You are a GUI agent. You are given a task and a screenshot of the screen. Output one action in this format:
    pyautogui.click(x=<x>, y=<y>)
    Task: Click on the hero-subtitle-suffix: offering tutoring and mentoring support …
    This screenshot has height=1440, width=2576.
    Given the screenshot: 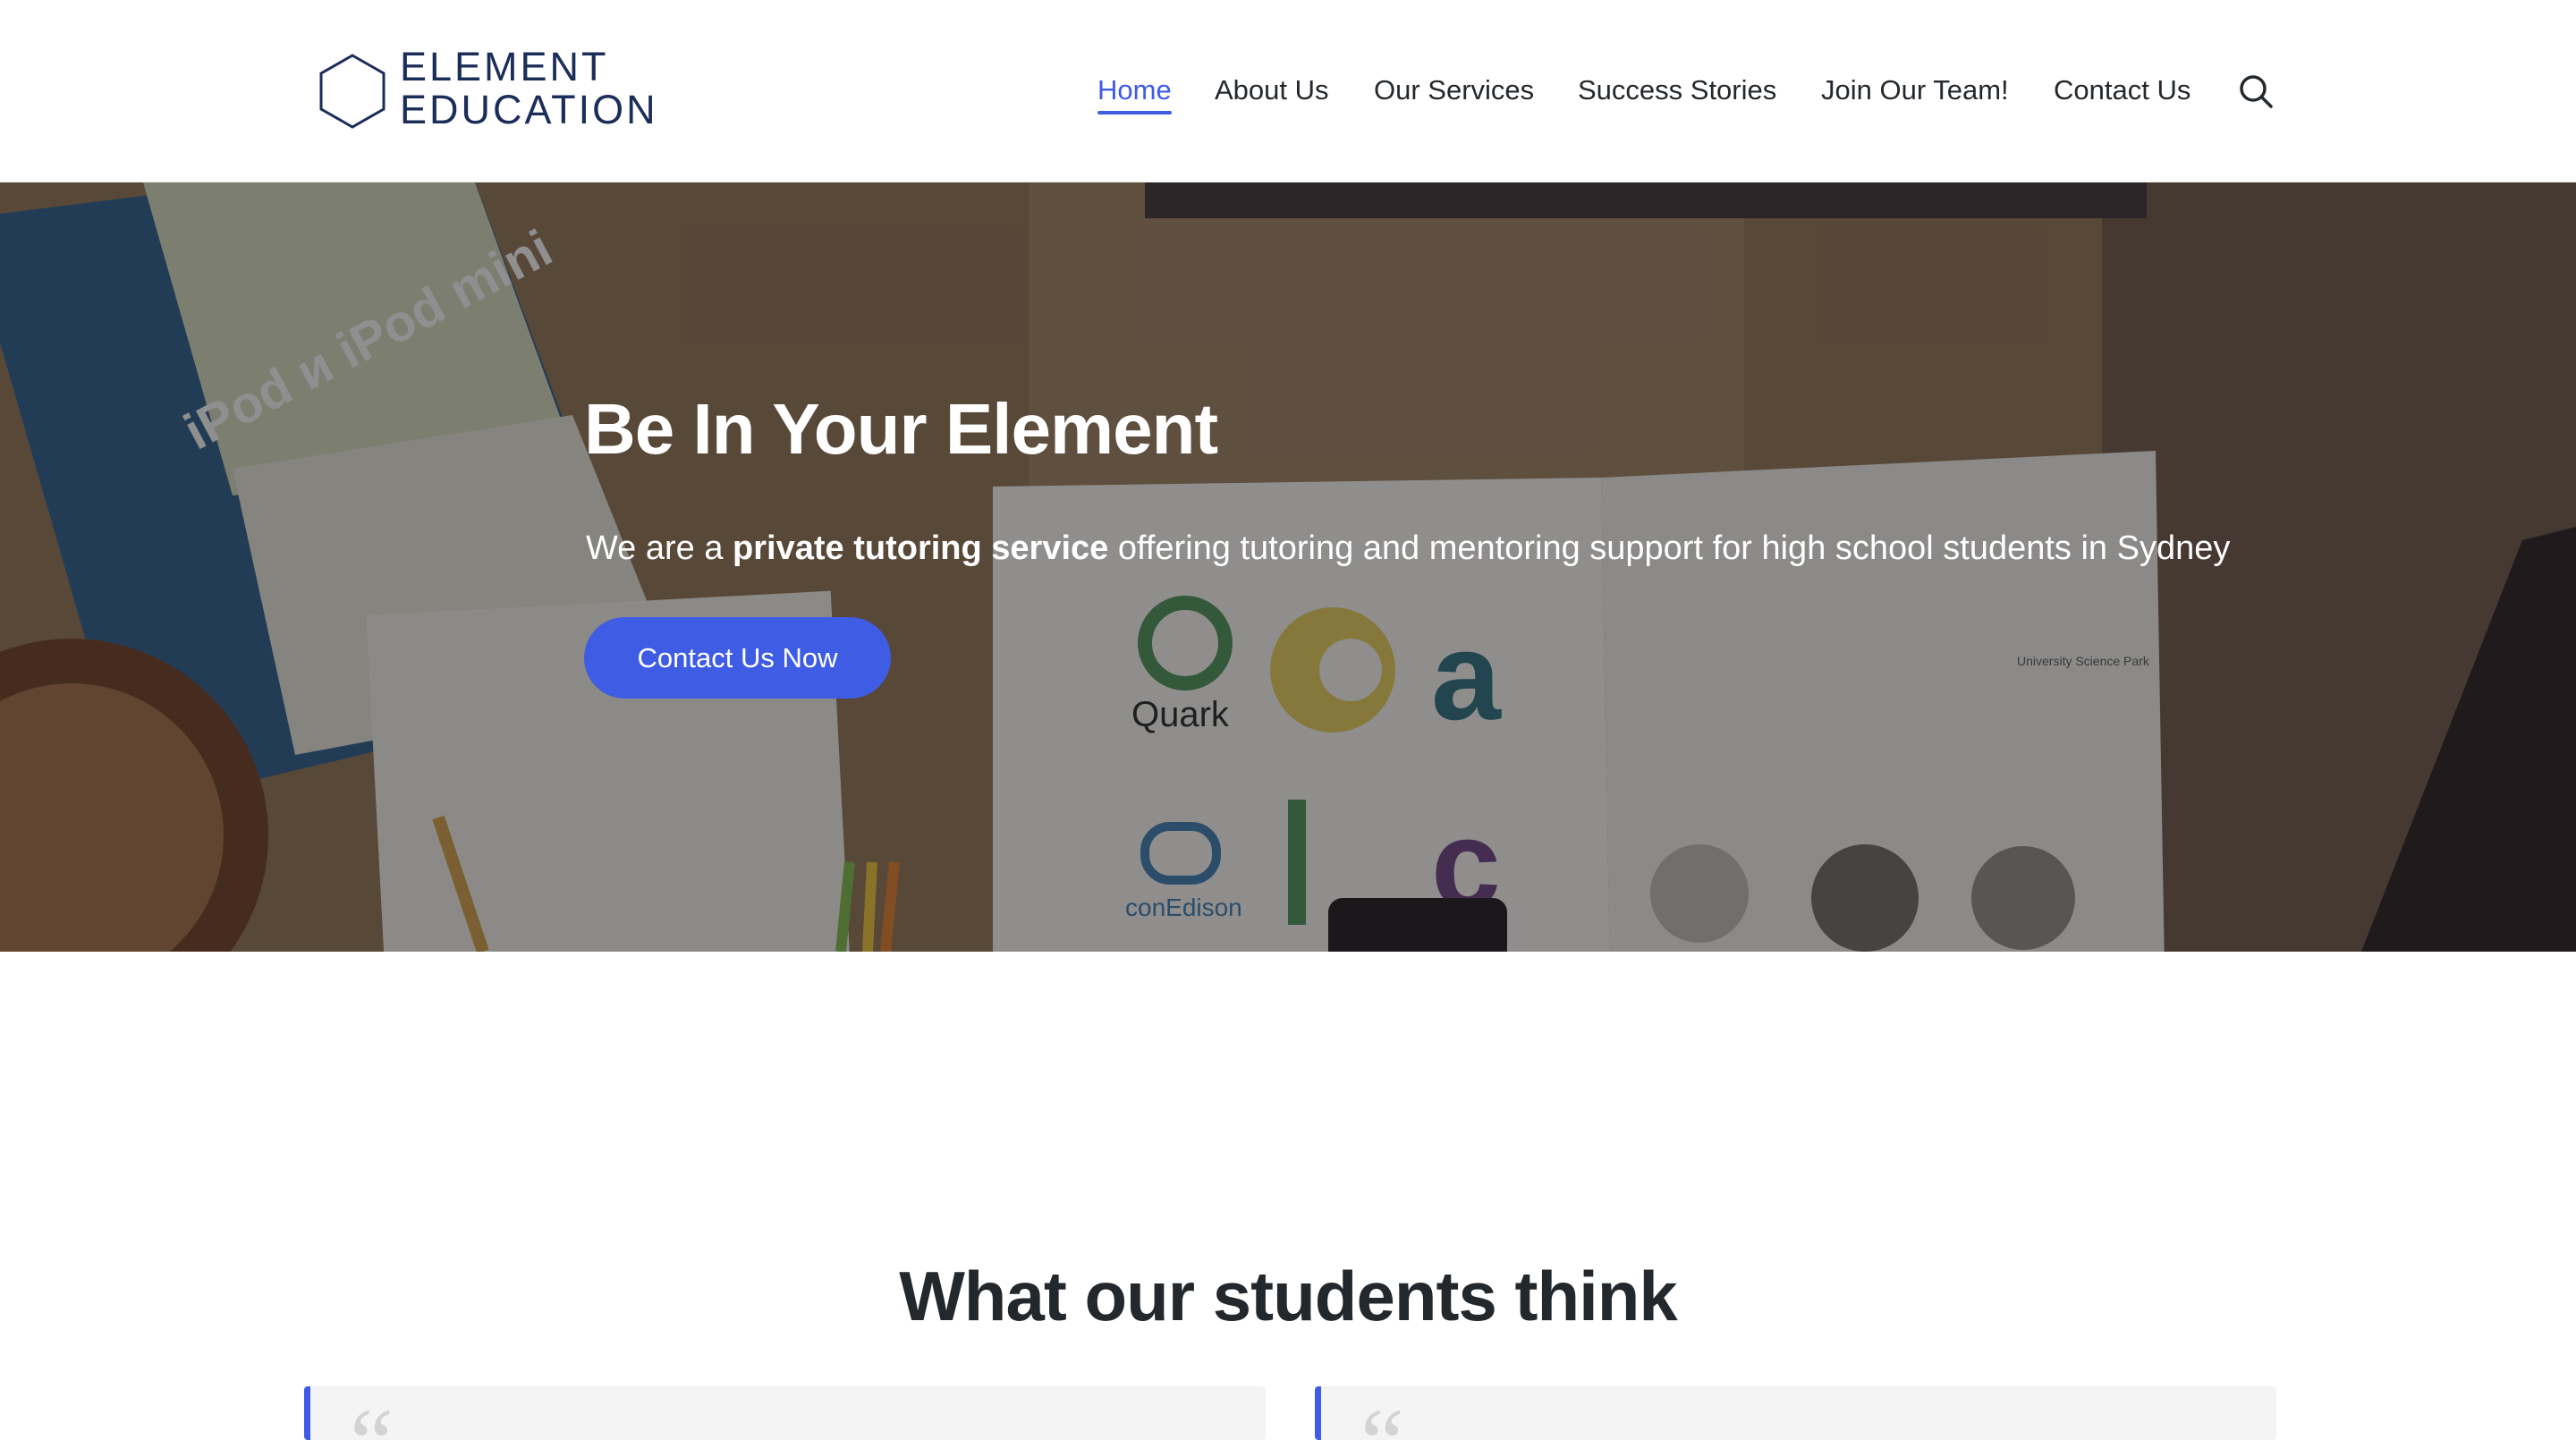 What is the action you would take?
    pyautogui.click(x=1669, y=548)
    